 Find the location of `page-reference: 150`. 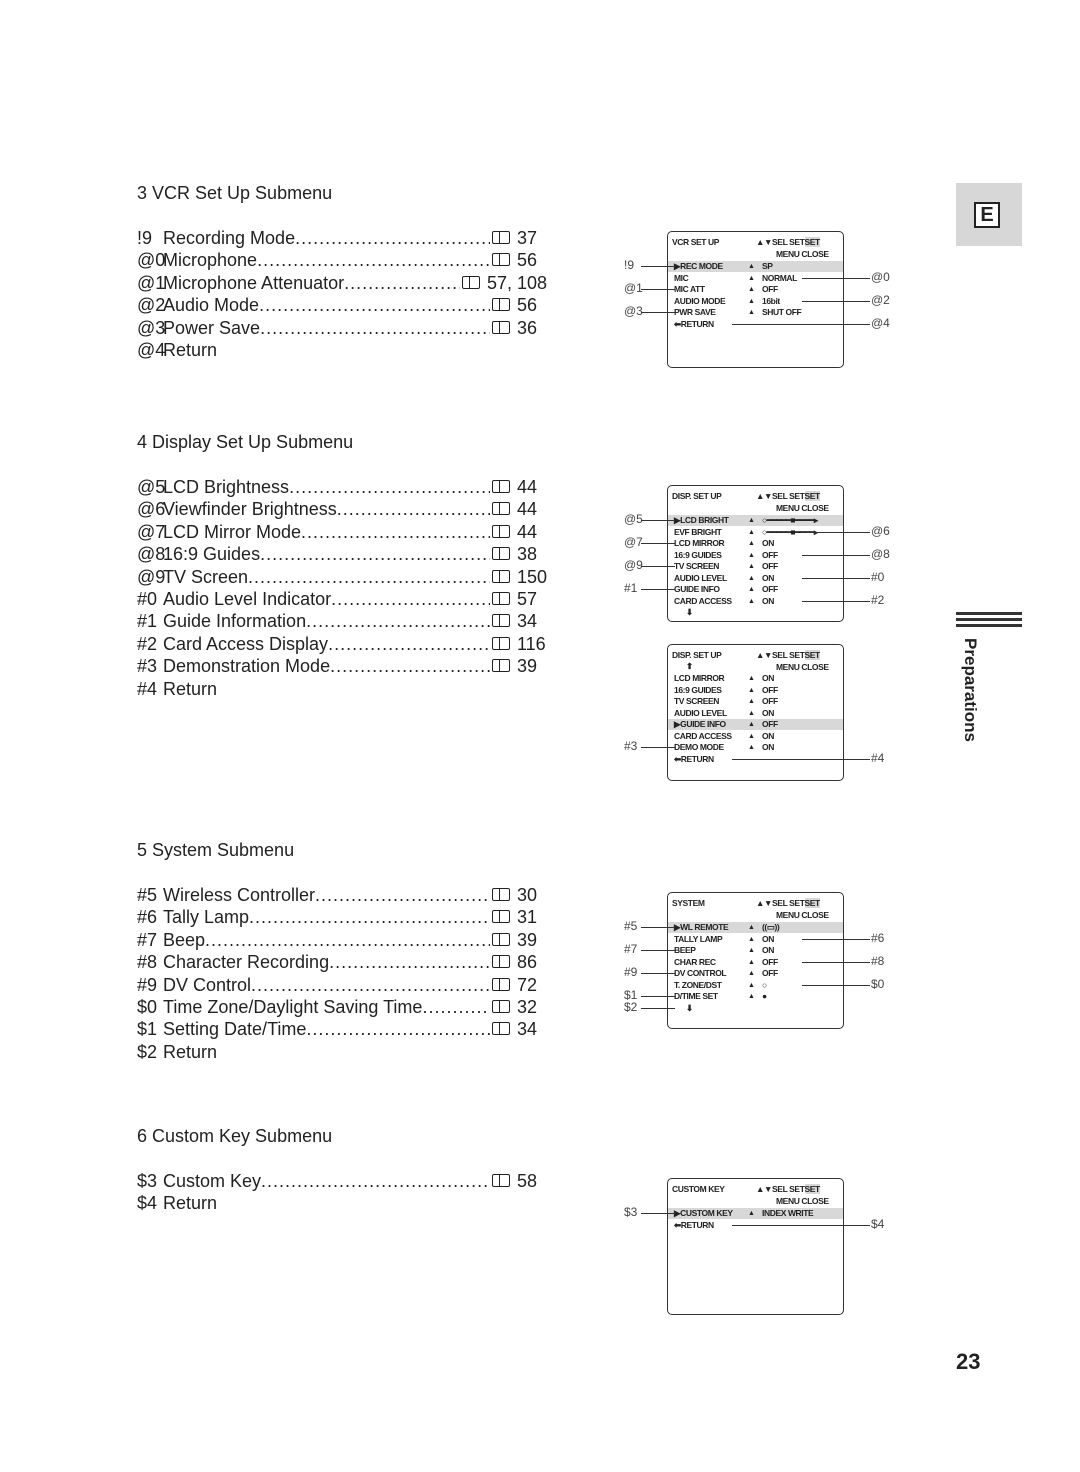

page-reference: 150 is located at coordinates (531, 576).